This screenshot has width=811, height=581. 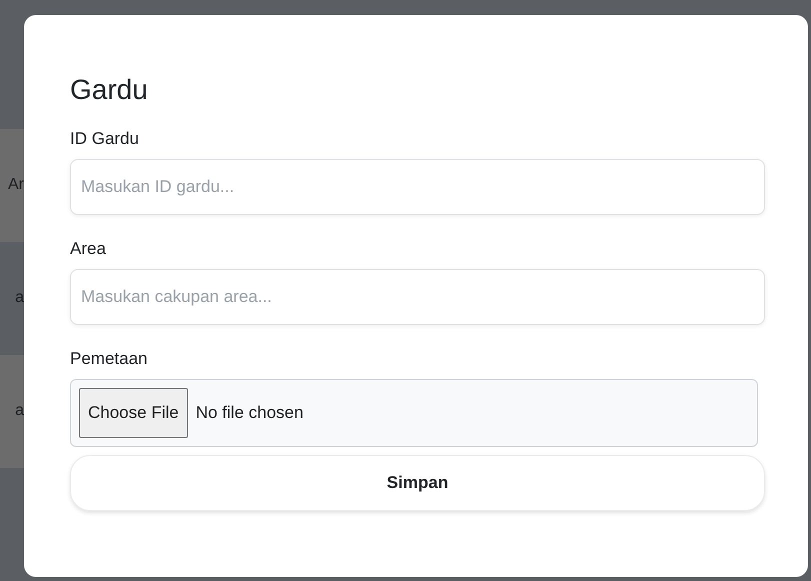 What do you see at coordinates (133, 413) in the screenshot?
I see `choose-file-button: Choose File` at bounding box center [133, 413].